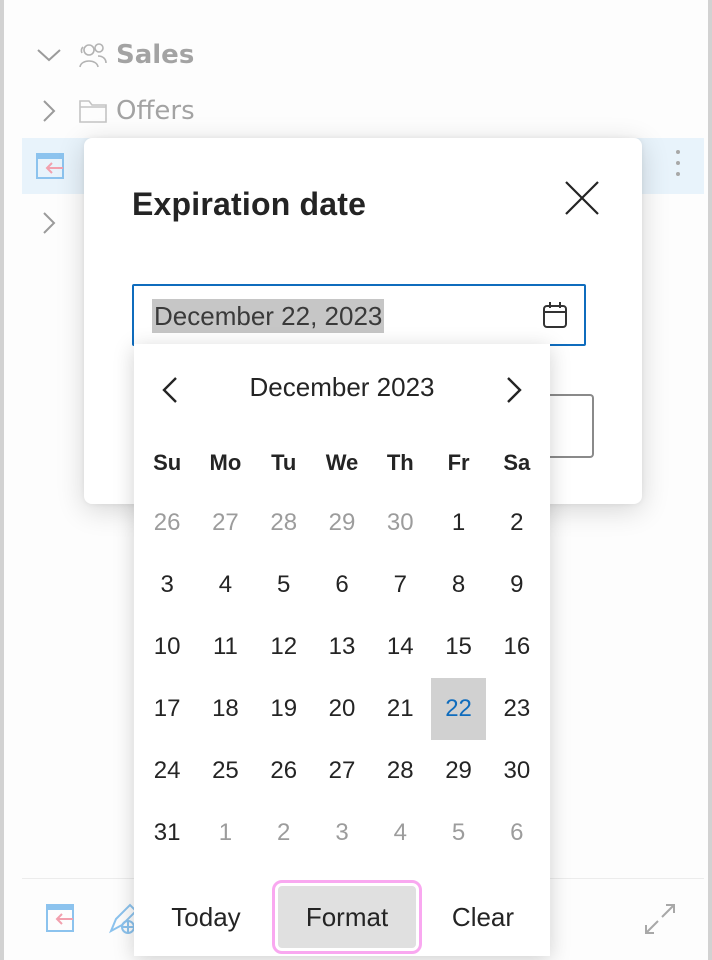 This screenshot has width=712, height=960. I want to click on today-button: Today, so click(206, 917).